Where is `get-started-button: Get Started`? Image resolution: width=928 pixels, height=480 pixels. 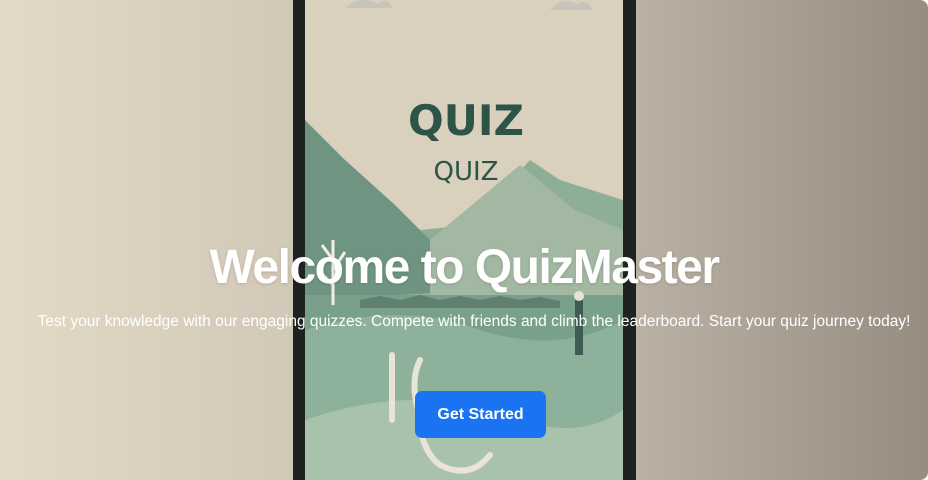
get-started-button: Get Started is located at coordinates (480, 414).